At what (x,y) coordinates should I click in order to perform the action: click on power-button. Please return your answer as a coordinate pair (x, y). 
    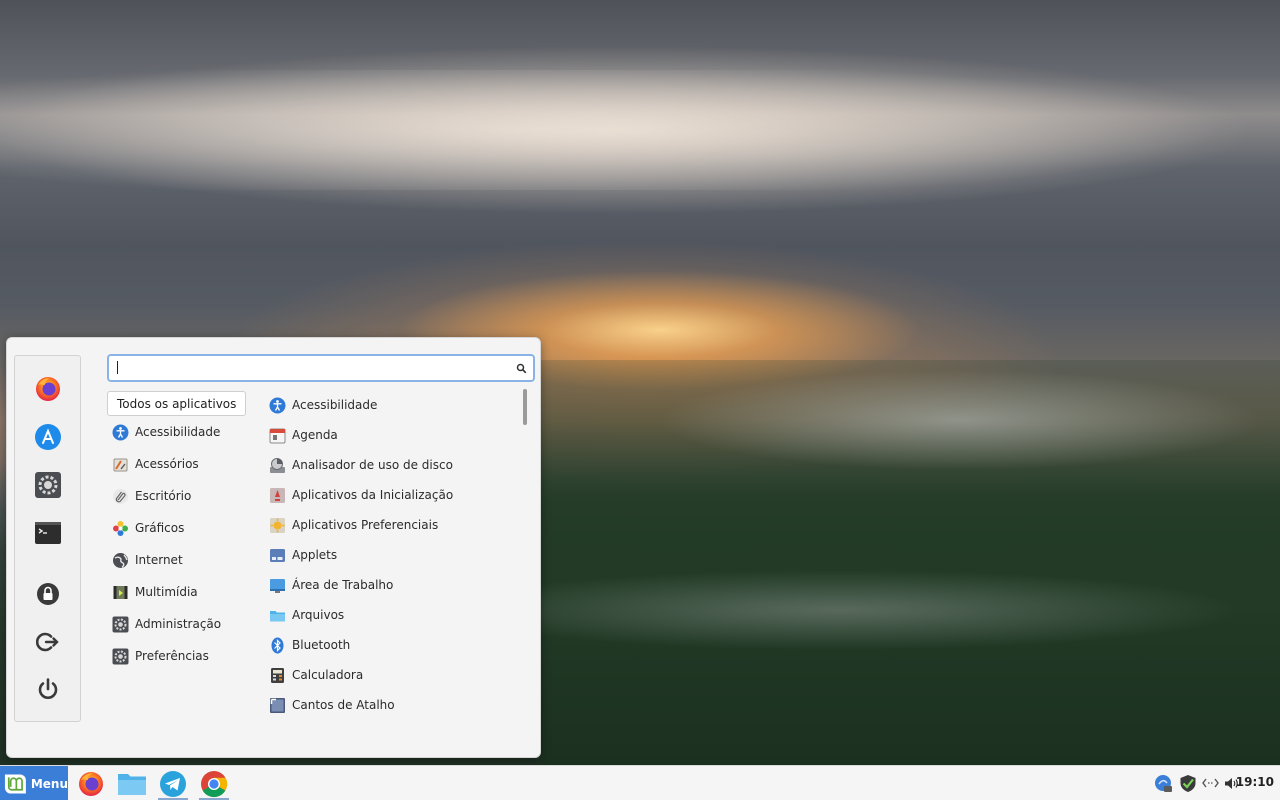
    Looking at the image, I should click on (48, 689).